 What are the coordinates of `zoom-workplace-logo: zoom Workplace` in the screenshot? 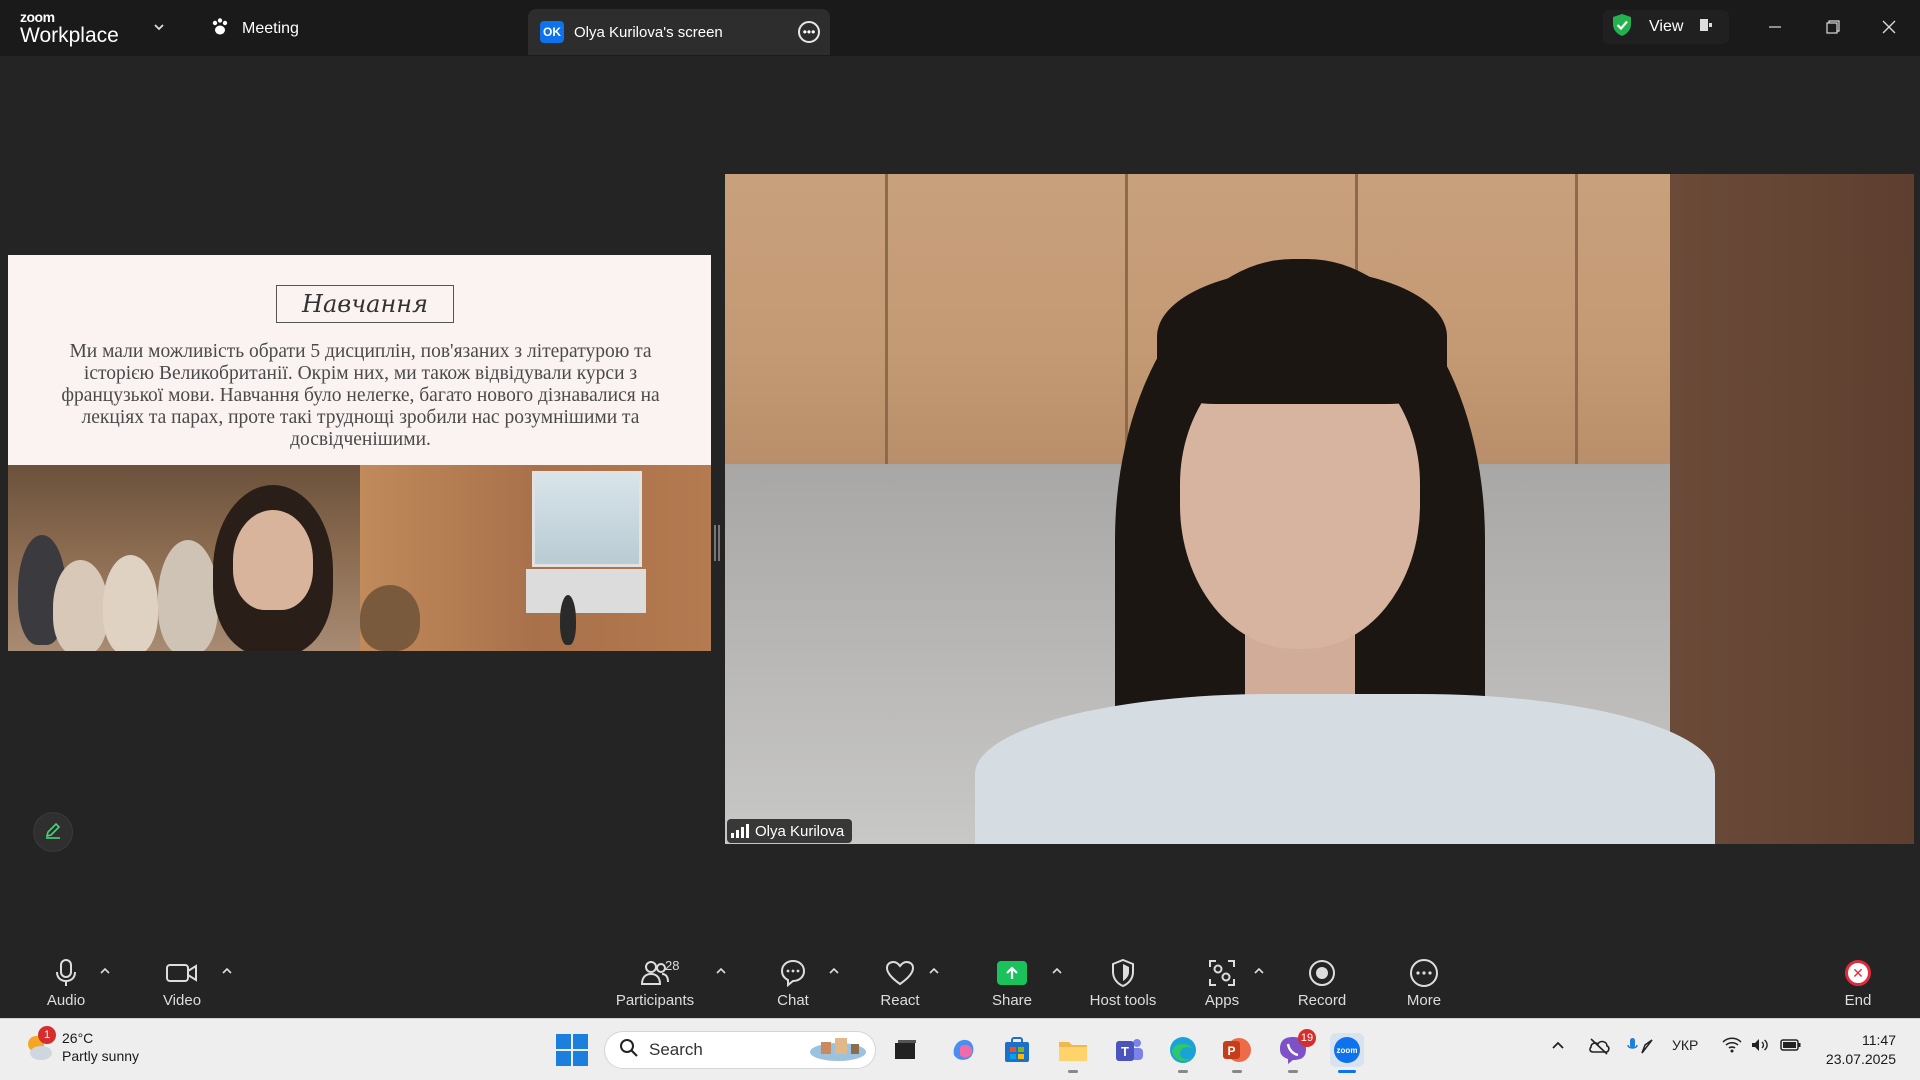 It's located at (80, 30).